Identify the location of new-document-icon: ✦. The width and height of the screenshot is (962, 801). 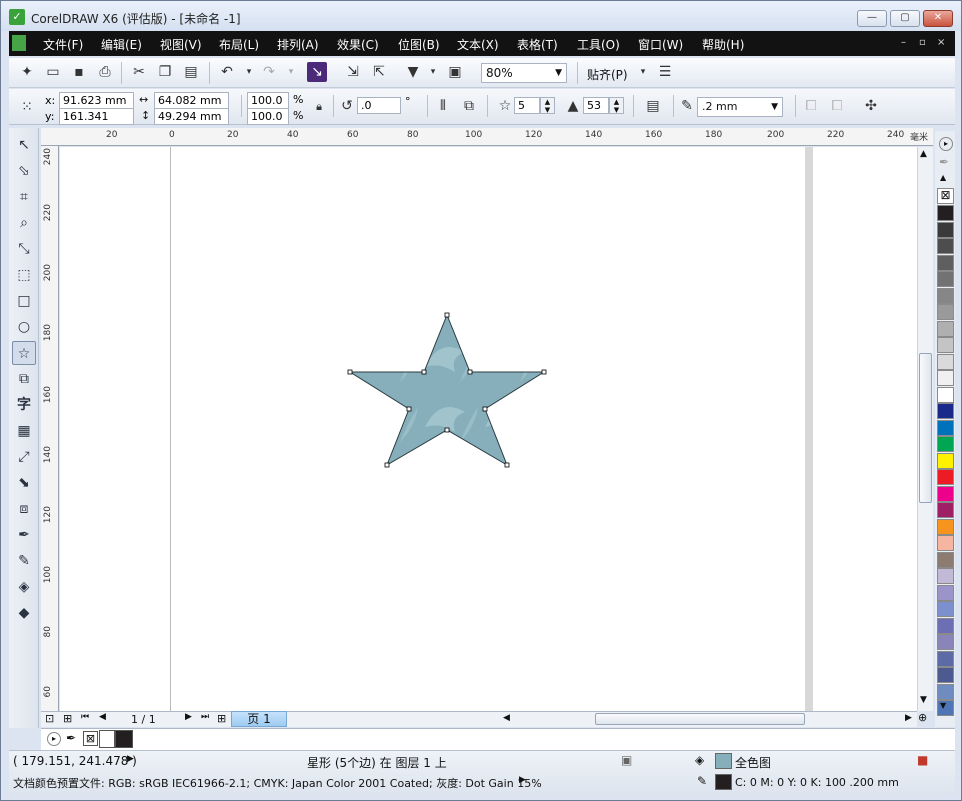
(27, 72).